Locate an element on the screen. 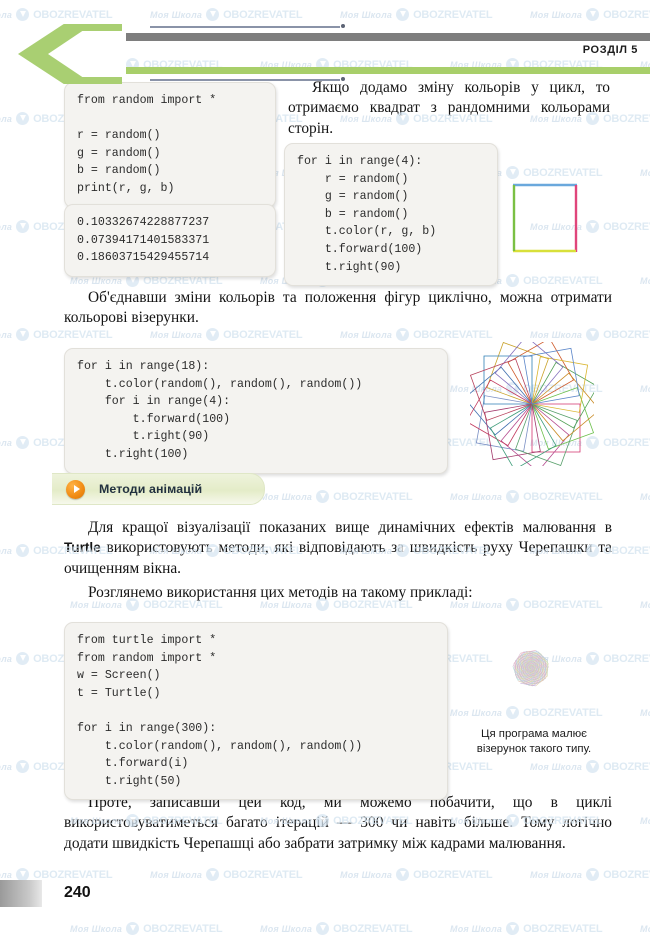 This screenshot has width=650, height=945. turtle-keyword: Turtle is located at coordinates (82, 548).